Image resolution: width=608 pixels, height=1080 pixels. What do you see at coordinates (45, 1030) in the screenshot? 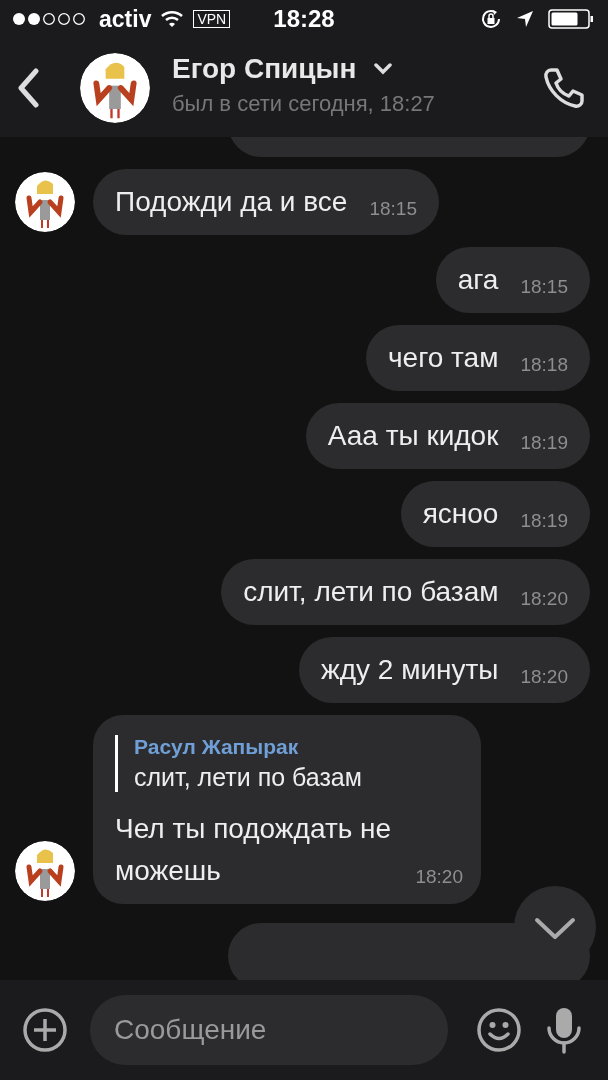
I see `add-icon` at bounding box center [45, 1030].